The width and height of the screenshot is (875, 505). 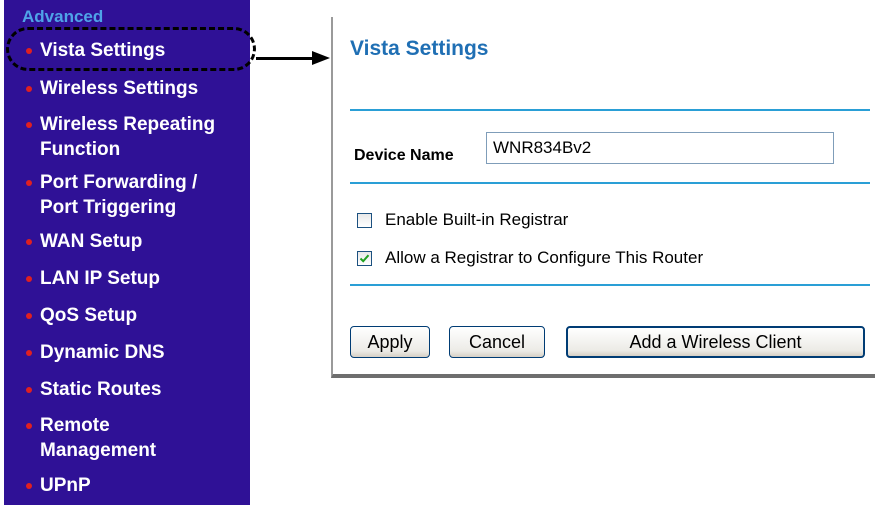 I want to click on add-wireless-client-button: Add a Wireless Client, so click(x=715, y=342).